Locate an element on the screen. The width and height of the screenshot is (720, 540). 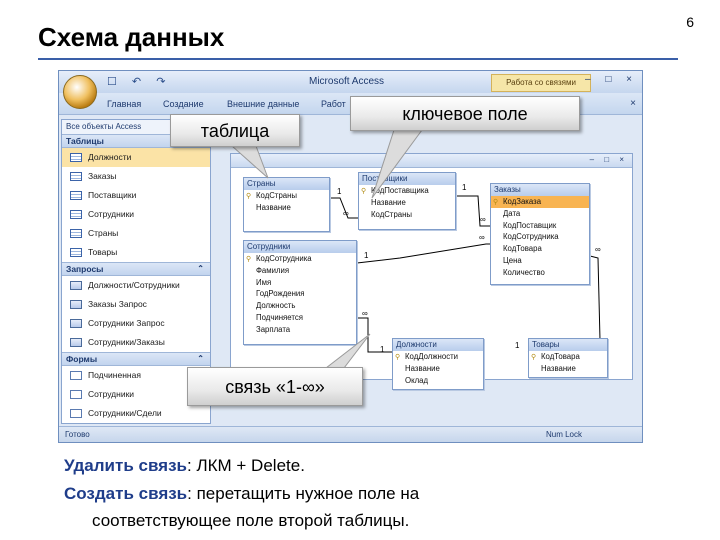
table-field: КодТовара is located at coordinates (540, 249).